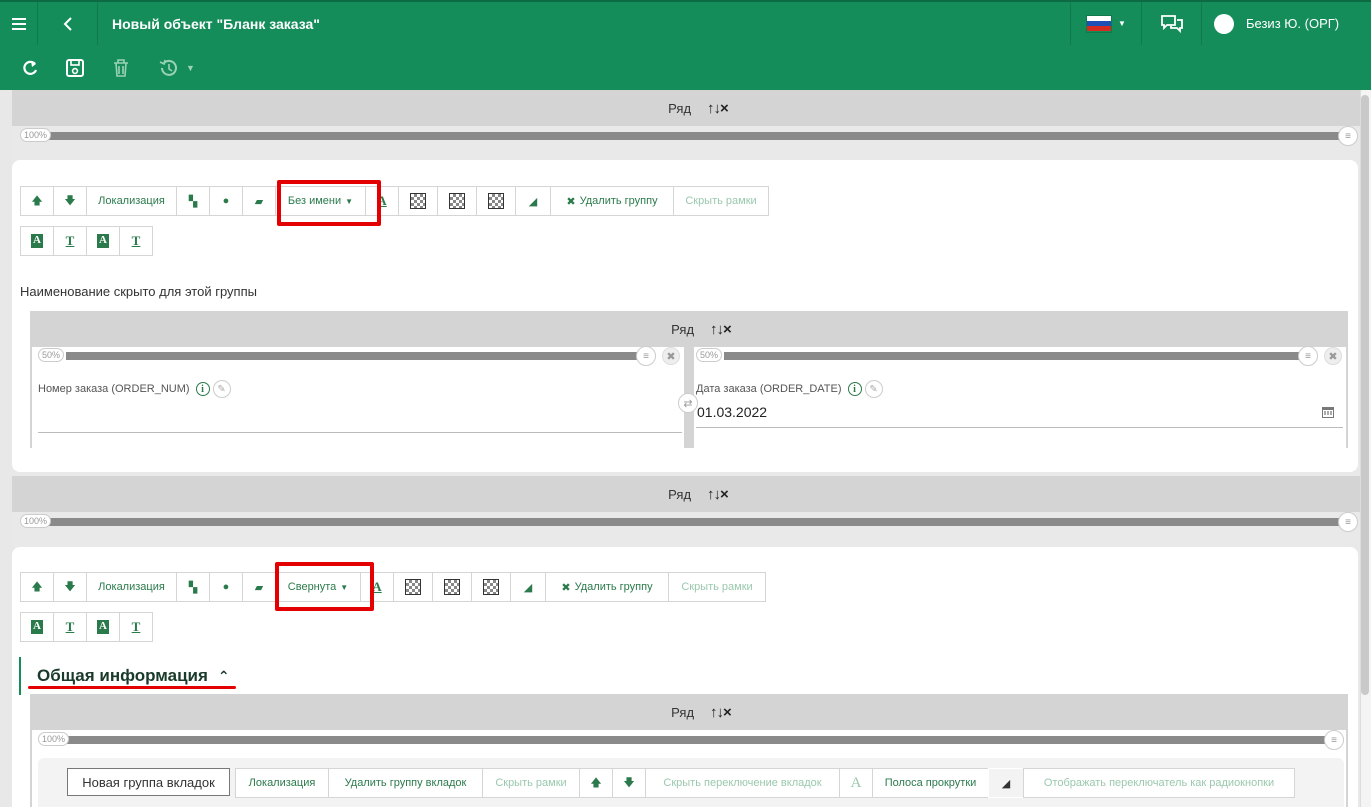 This screenshot has width=1371, height=807. I want to click on row-label: Ряд, so click(680, 494).